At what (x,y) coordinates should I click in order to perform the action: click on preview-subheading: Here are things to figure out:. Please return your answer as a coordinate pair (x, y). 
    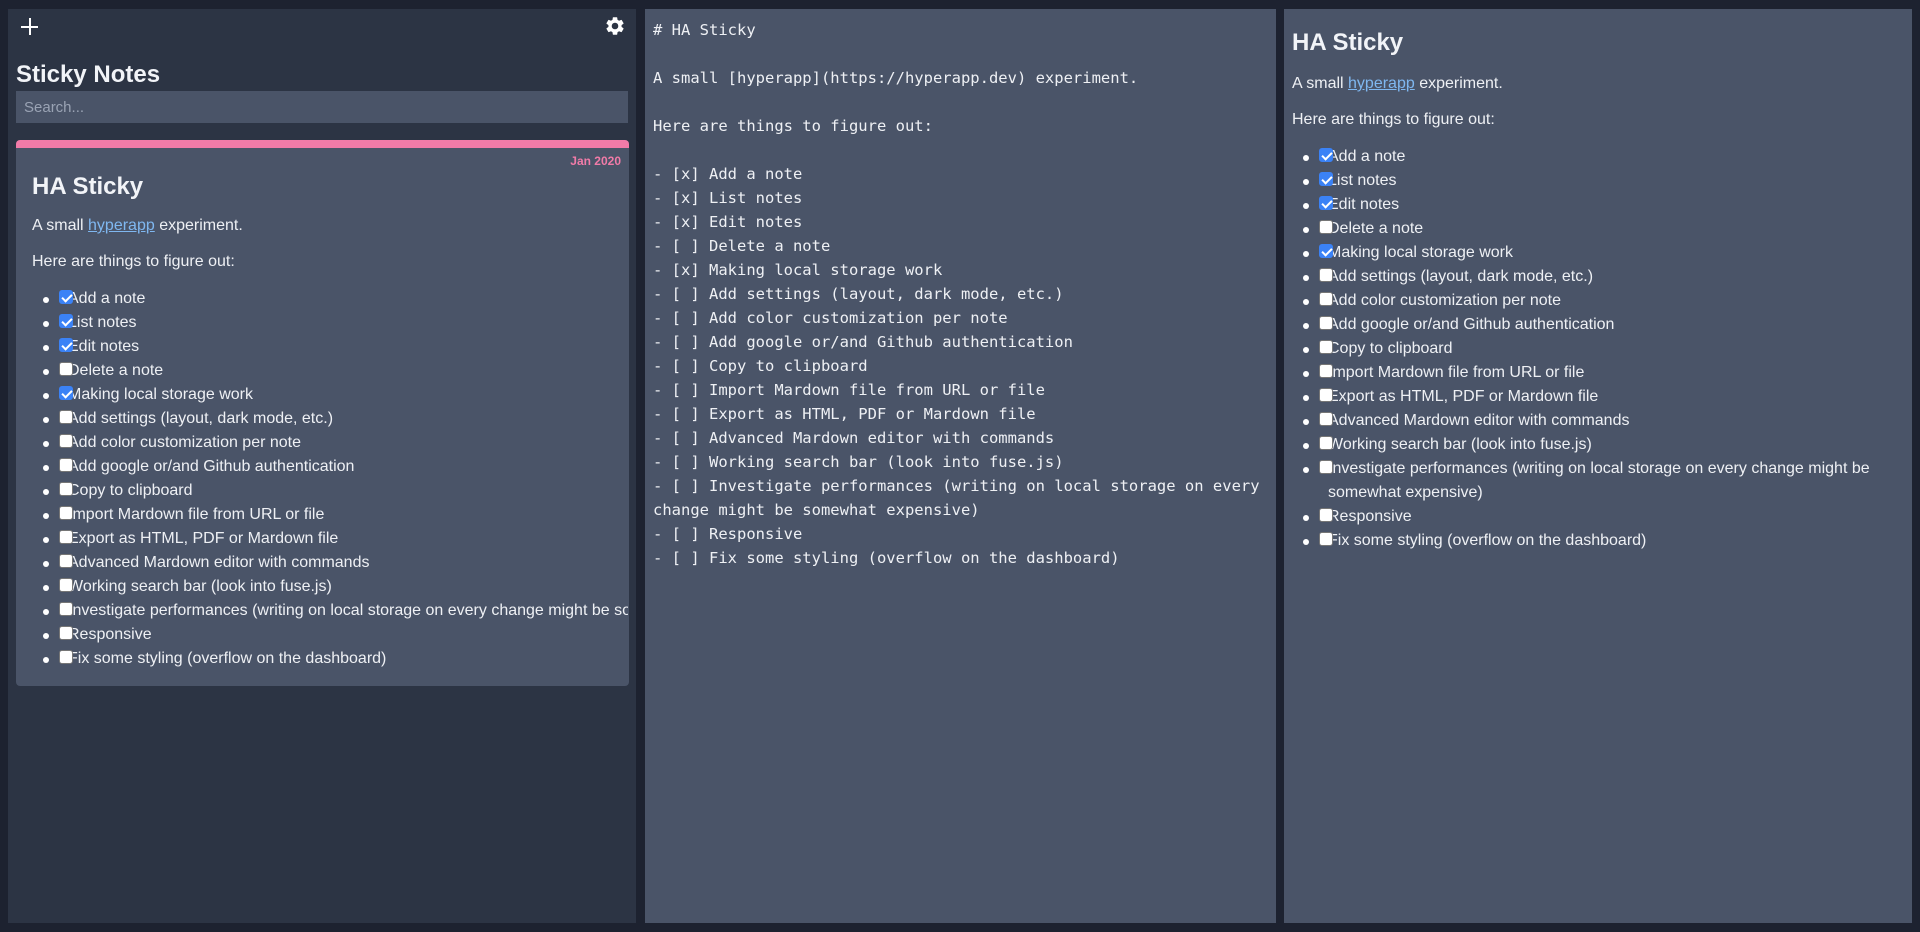
    Looking at the image, I should click on (1393, 119).